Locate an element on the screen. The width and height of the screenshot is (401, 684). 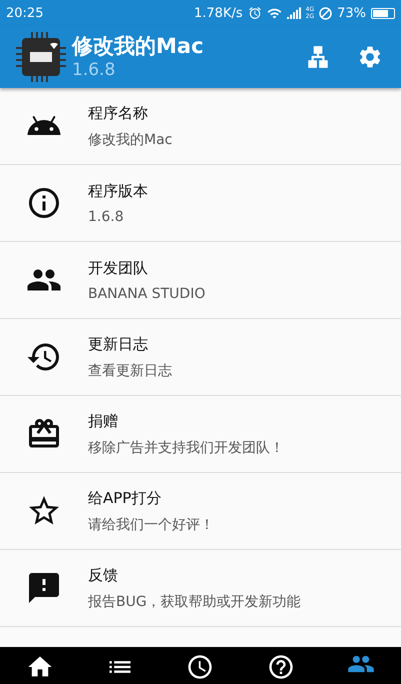
feedback-icon is located at coordinates (44, 588).